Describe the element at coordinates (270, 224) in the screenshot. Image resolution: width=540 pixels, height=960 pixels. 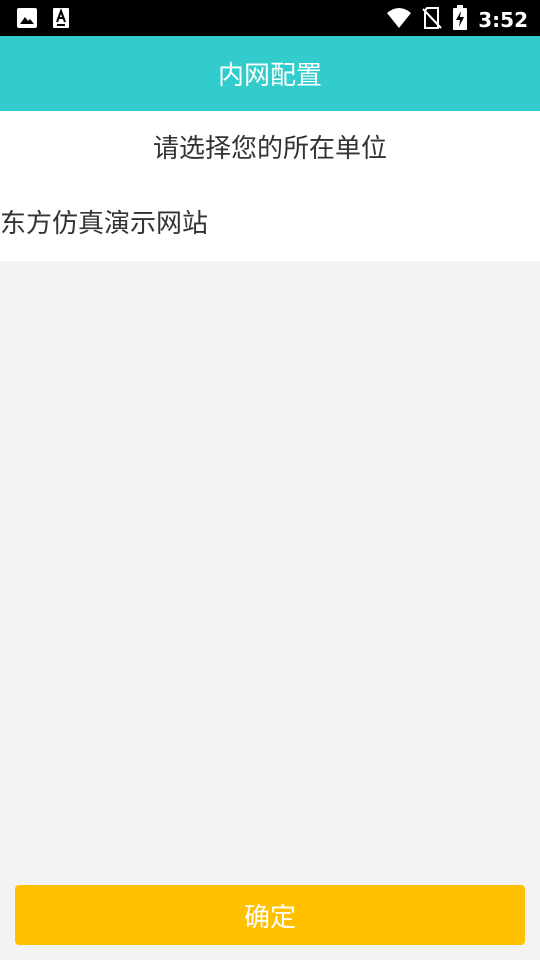
I see `unit-list-item: 东方仿真演示网站` at that location.